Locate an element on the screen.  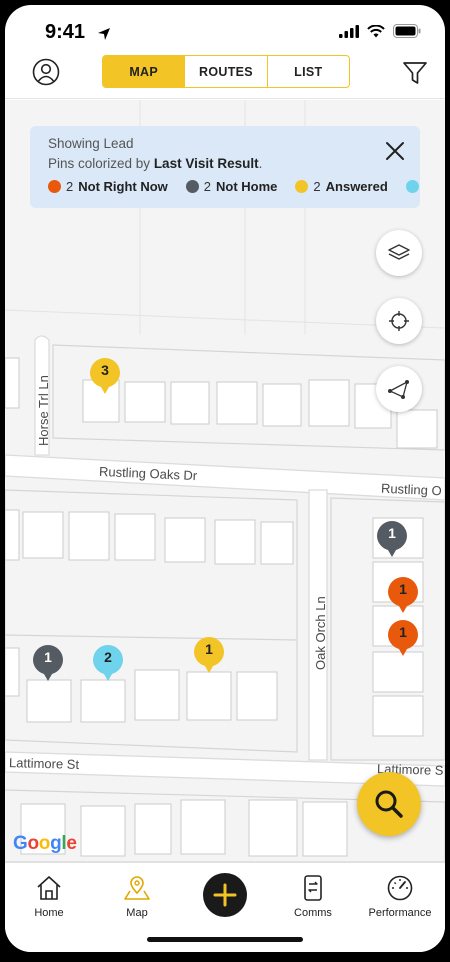
app-header: MAP ROUTES LIST is located at coordinates (225, 77).